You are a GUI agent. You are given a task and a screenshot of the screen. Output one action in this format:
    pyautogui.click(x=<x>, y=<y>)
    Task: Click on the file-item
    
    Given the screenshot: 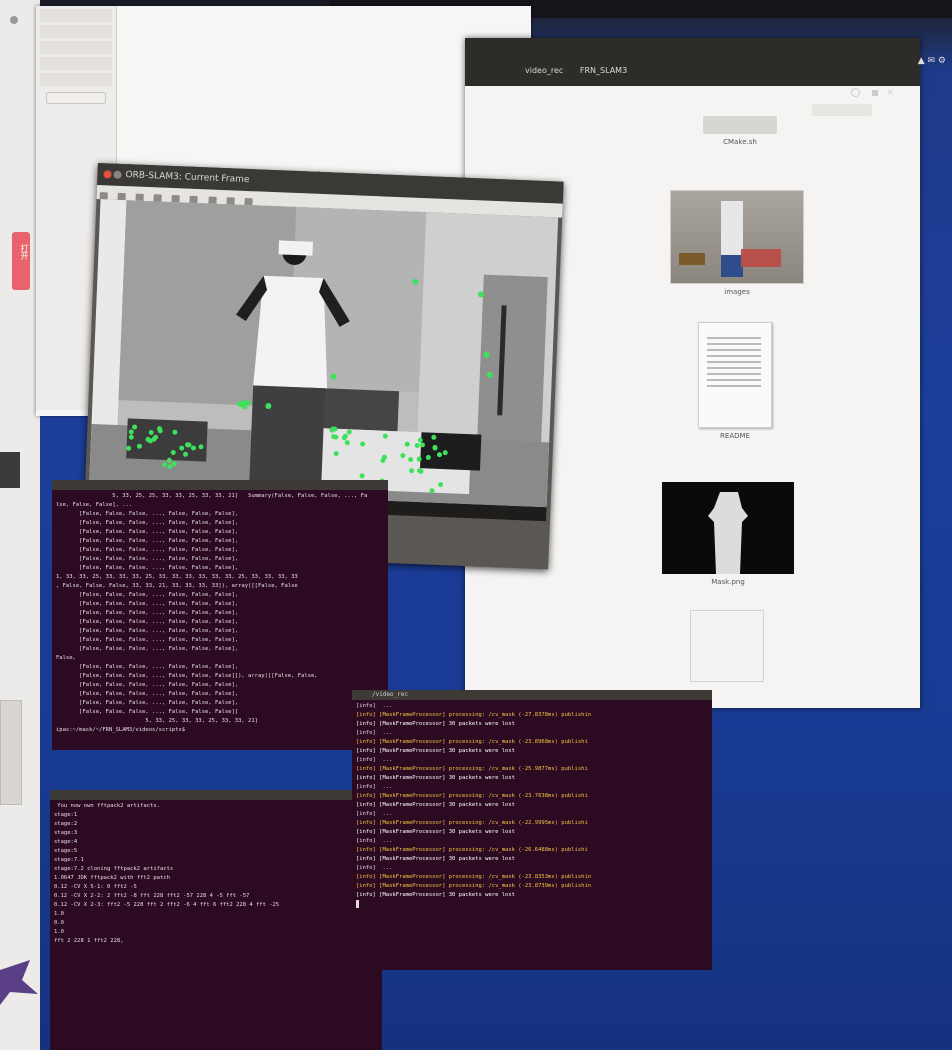 What is the action you would take?
    pyautogui.click(x=727, y=646)
    